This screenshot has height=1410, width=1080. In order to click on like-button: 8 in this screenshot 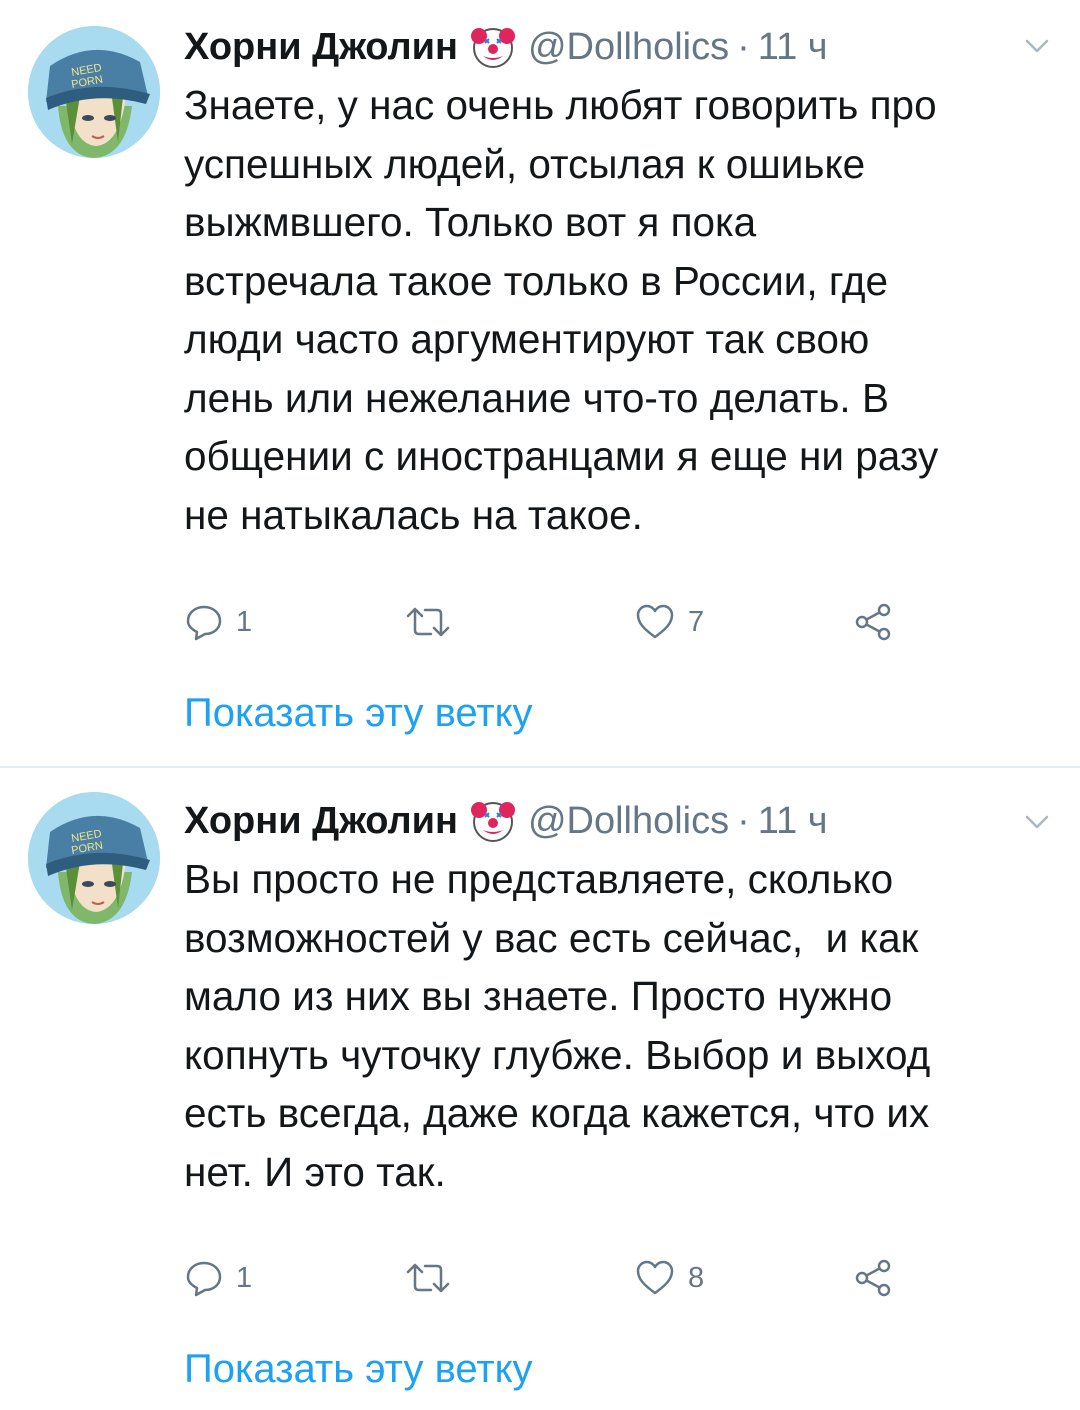, I will do `click(669, 1278)`.